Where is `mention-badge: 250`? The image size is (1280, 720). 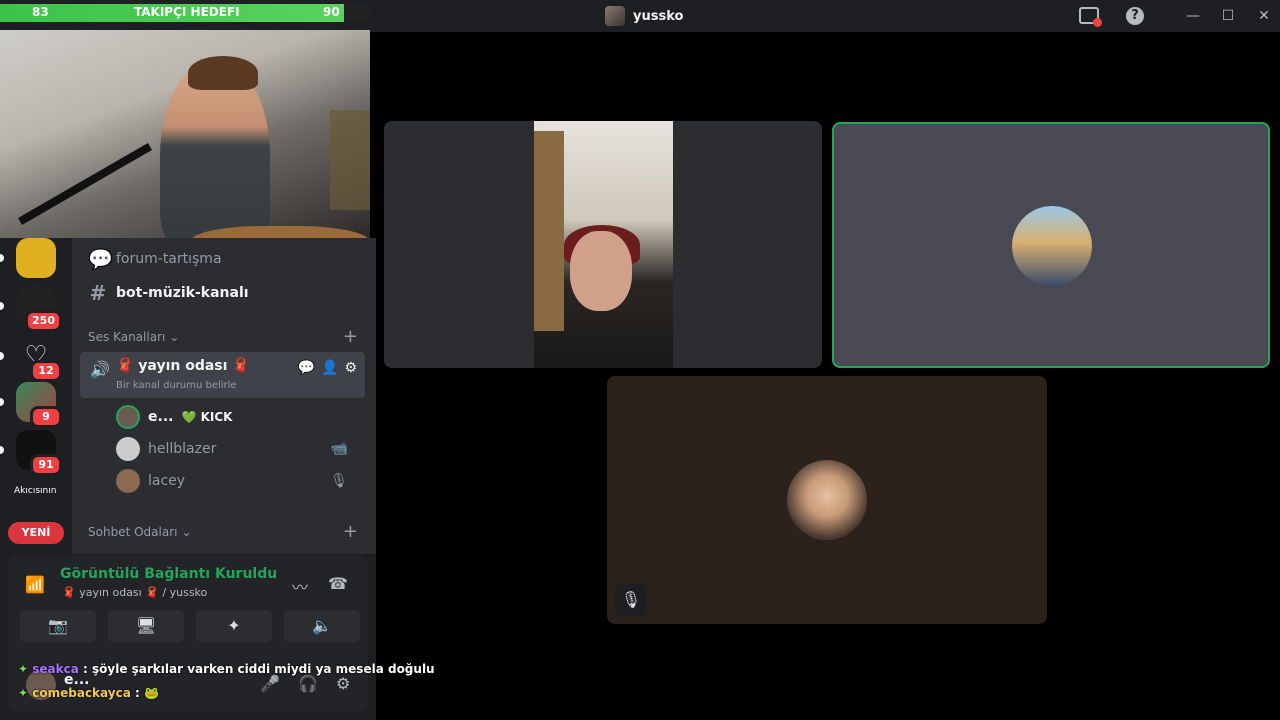 mention-badge: 250 is located at coordinates (43, 321).